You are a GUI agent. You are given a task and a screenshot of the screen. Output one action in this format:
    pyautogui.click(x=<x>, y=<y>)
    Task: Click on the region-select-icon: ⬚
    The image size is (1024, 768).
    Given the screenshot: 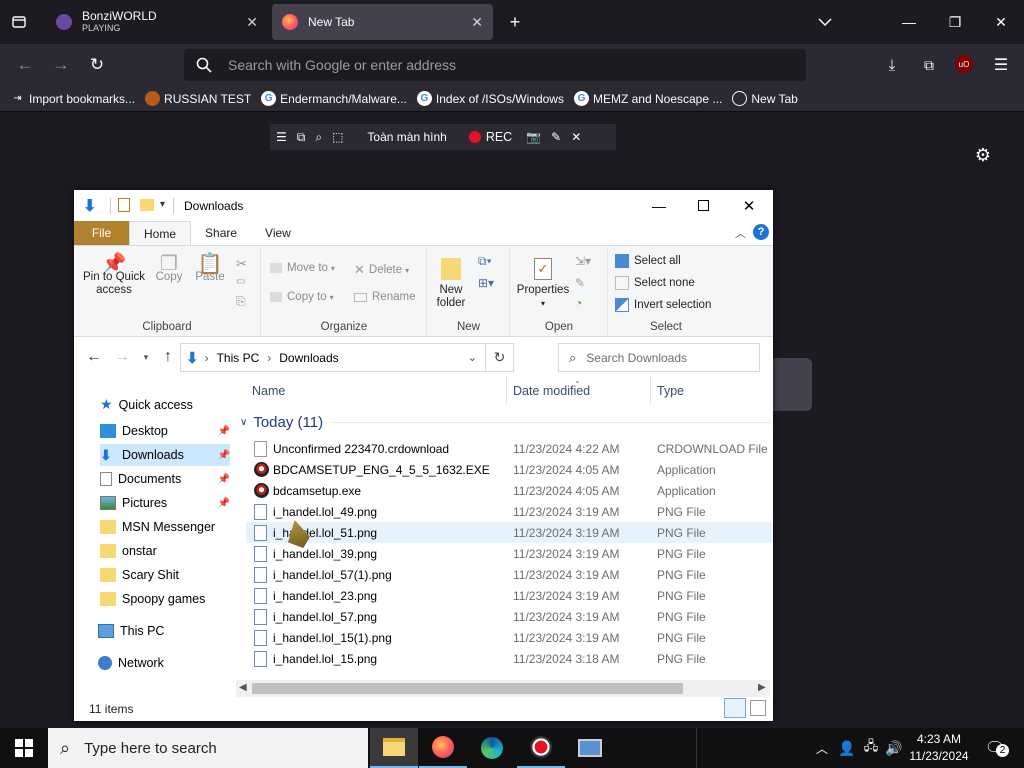 What is the action you would take?
    pyautogui.click(x=337, y=137)
    